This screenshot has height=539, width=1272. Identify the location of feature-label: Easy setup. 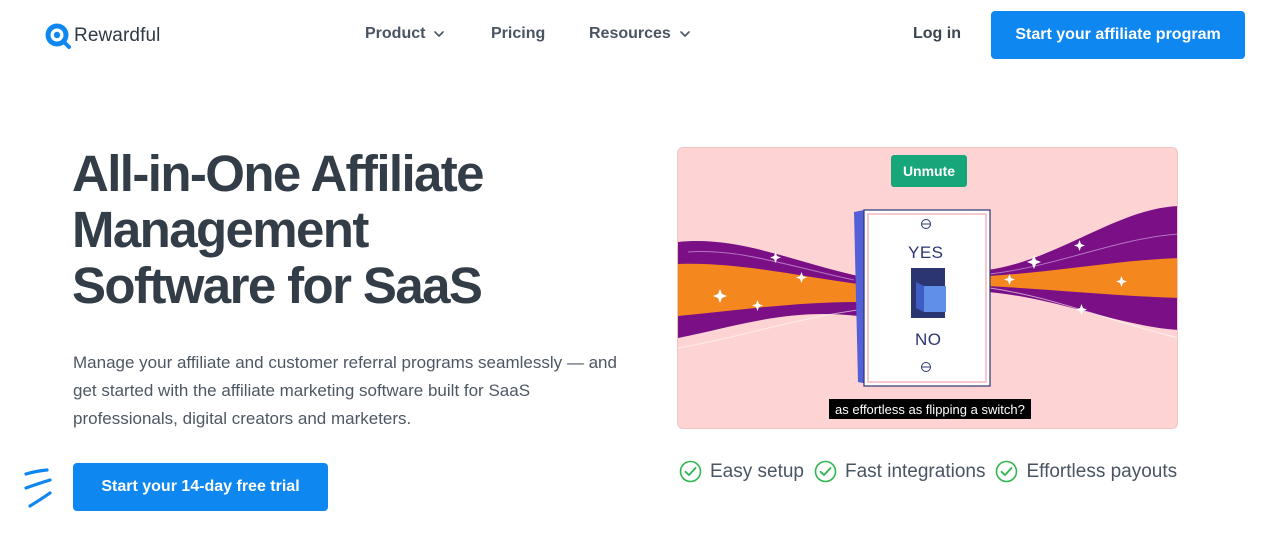
(757, 471).